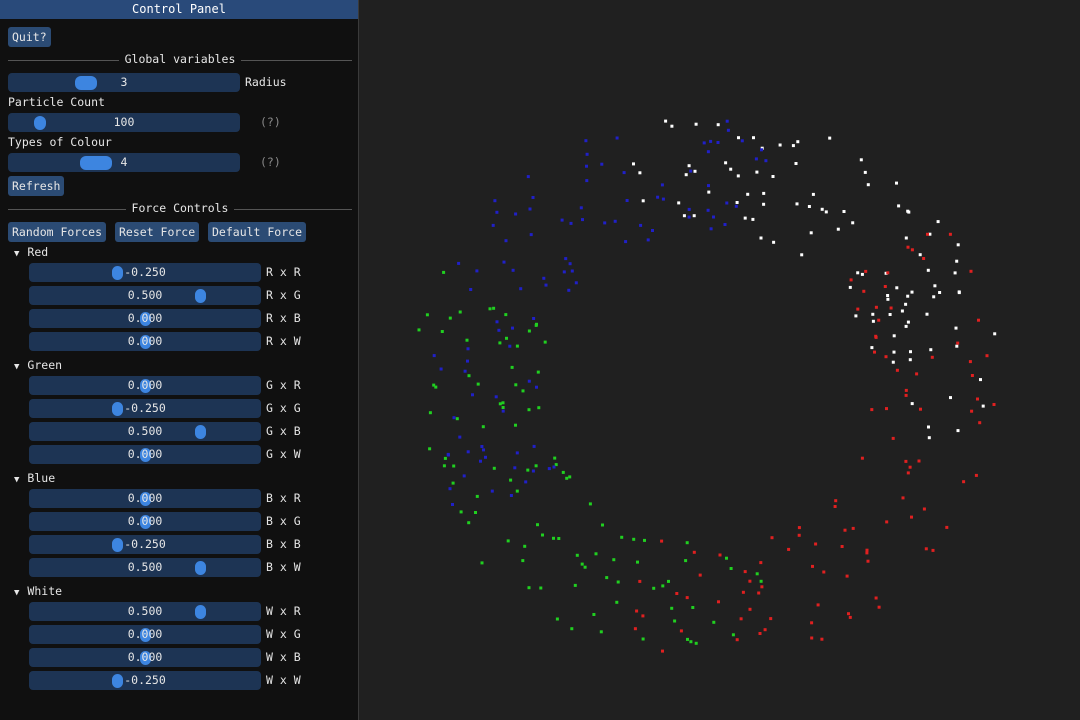 Image resolution: width=1080 pixels, height=720 pixels. What do you see at coordinates (283, 385) in the screenshot?
I see `force-label: G x R` at bounding box center [283, 385].